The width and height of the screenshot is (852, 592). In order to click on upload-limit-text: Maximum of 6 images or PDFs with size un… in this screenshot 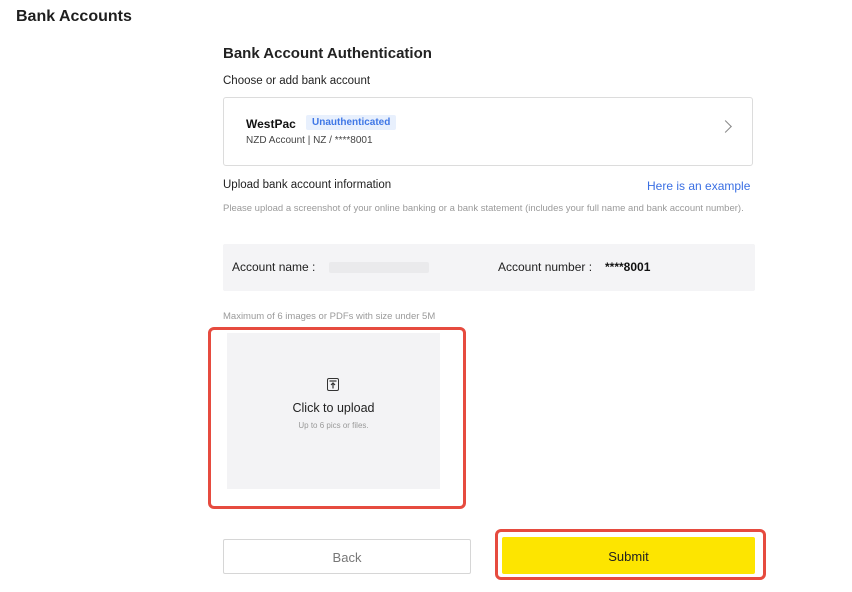, I will do `click(329, 316)`.